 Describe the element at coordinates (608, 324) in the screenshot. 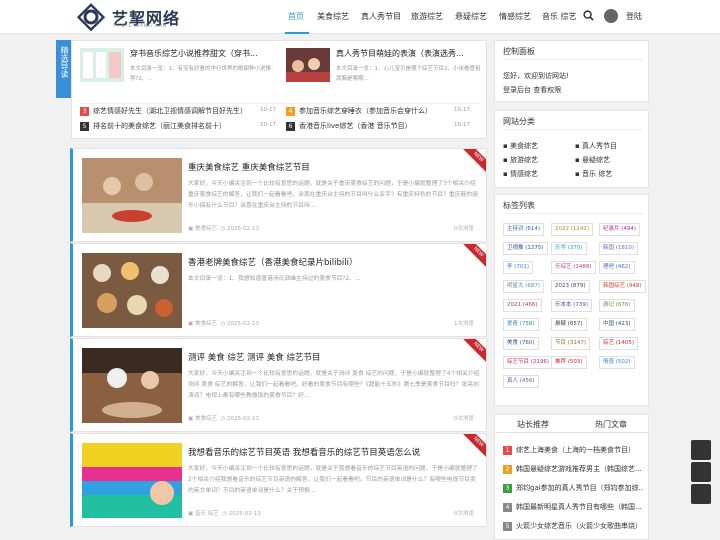

I see `tag-label: 中国` at that location.